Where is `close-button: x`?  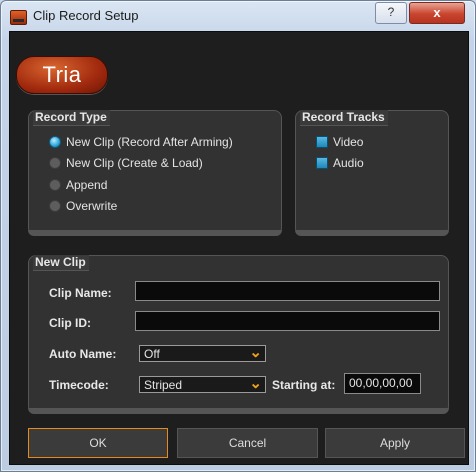 close-button: x is located at coordinates (437, 13).